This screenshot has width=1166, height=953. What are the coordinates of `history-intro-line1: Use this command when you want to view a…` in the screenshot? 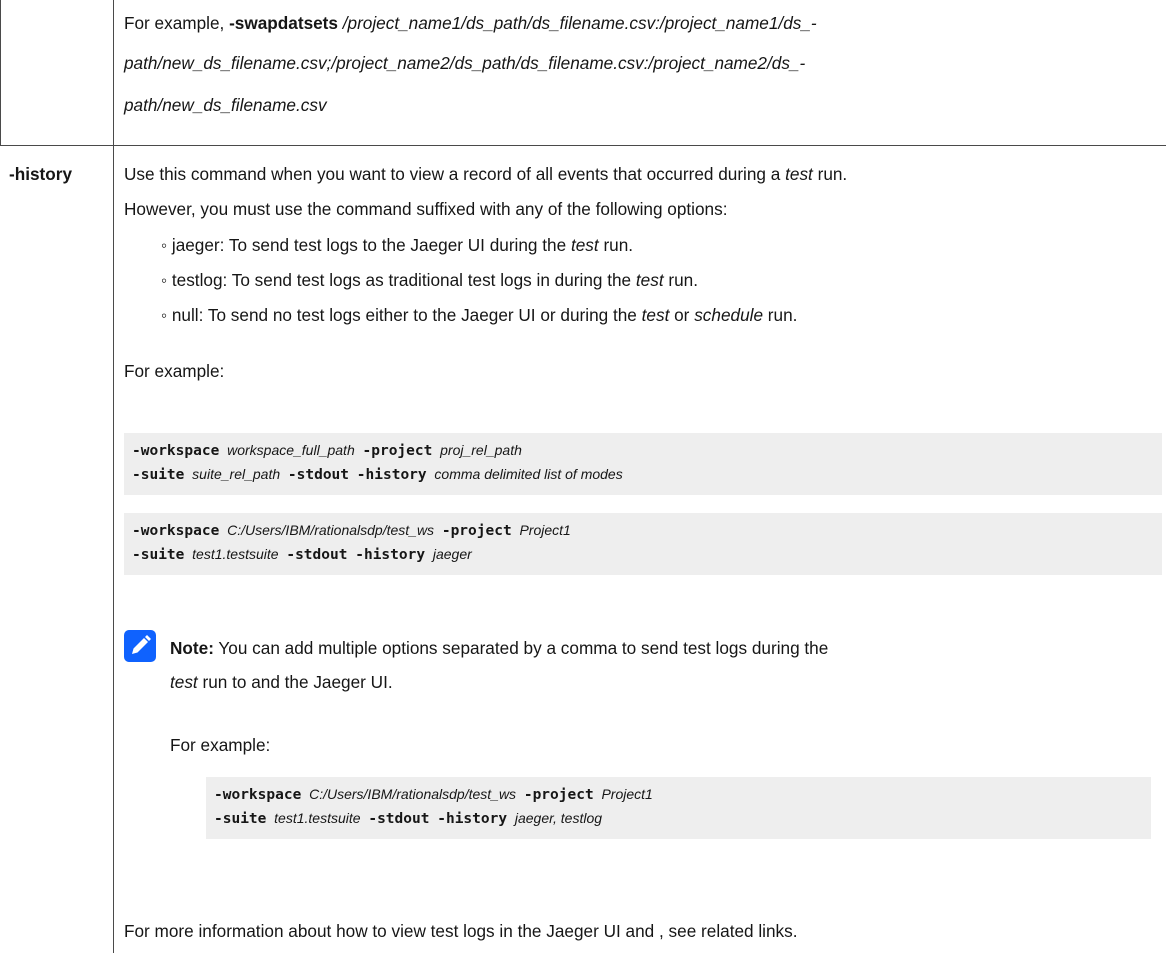 It's located at (485, 174).